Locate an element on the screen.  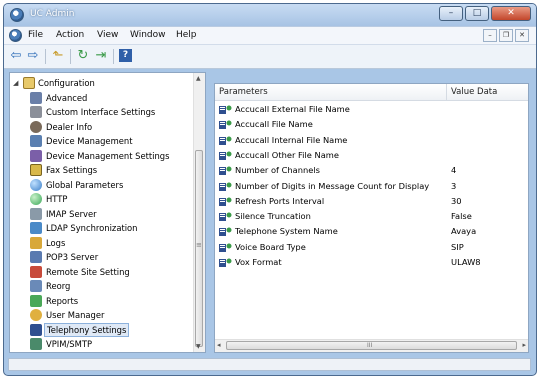
tree-node-http: HTTP is located at coordinates (111, 199).